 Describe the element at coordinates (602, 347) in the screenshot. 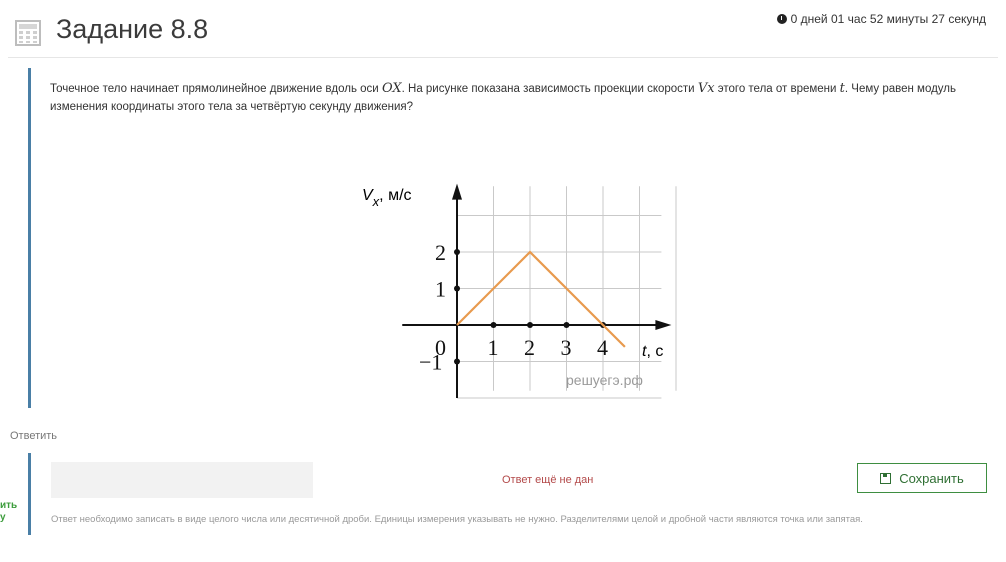

I see `x-tick-label: 4` at that location.